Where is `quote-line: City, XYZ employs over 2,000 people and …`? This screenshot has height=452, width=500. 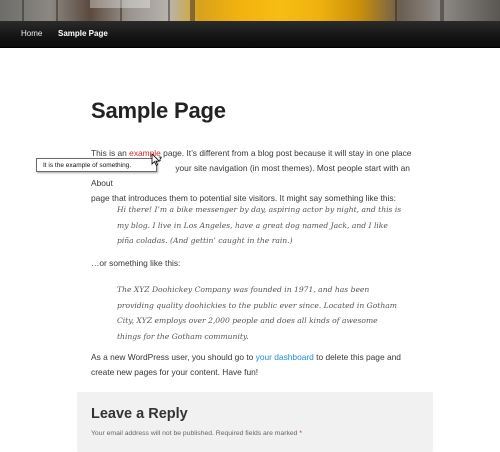
quote-line: City, XYZ employs over 2,000 people and … is located at coordinates (247, 320).